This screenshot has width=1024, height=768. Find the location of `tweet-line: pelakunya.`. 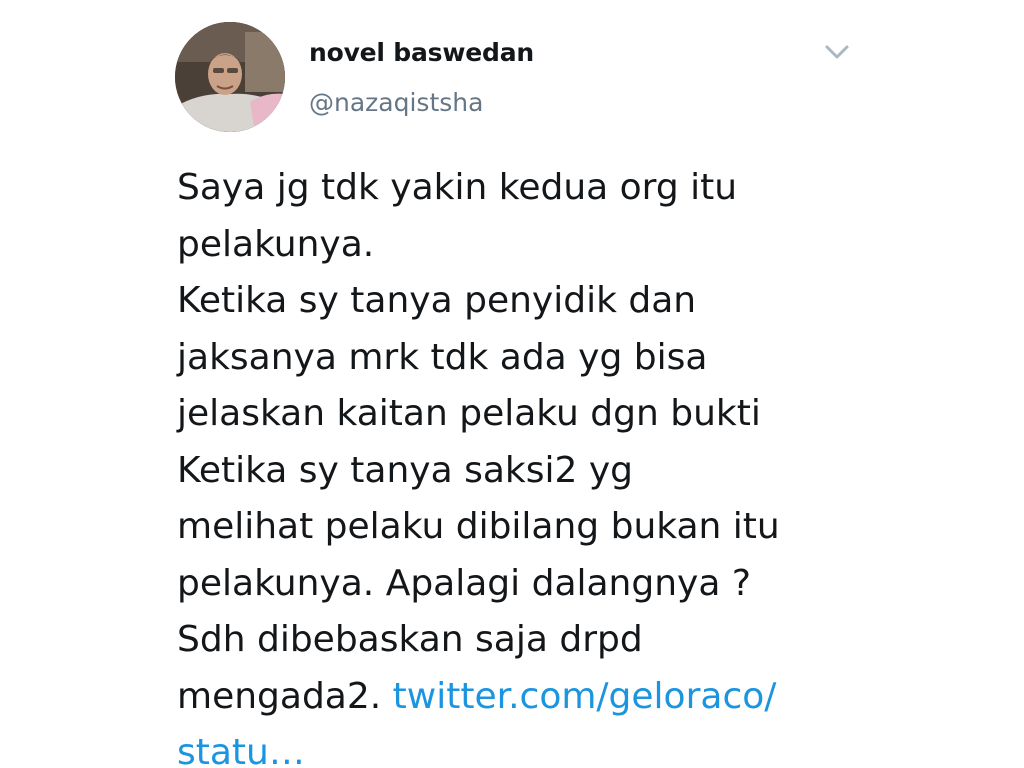

tweet-line: pelakunya. is located at coordinates (276, 244).